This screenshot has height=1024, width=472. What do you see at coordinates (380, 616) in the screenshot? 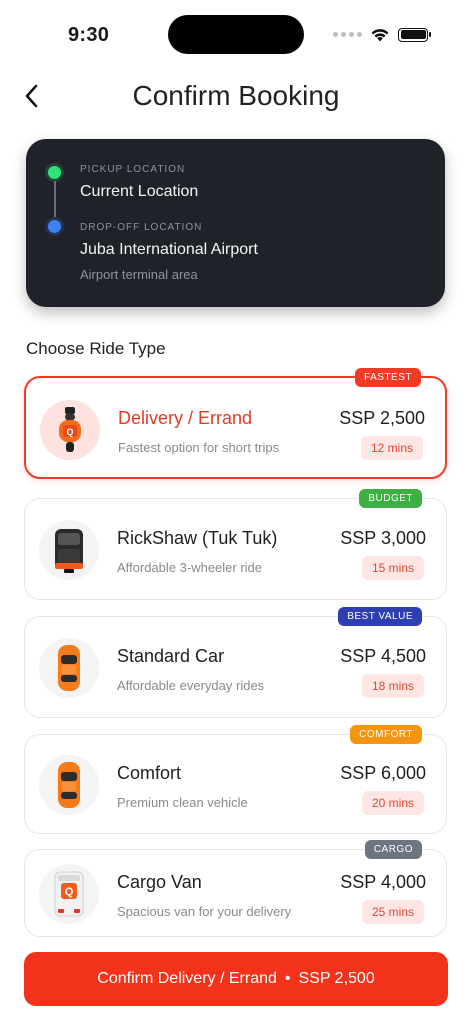
I see `ride-tag-badge: BEST VALUE` at bounding box center [380, 616].